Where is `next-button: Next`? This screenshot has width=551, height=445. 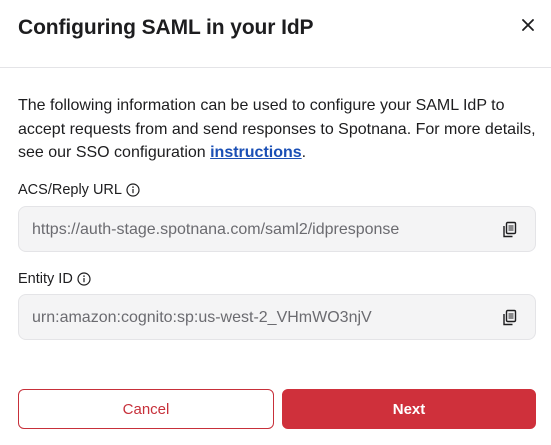 next-button: Next is located at coordinates (409, 409).